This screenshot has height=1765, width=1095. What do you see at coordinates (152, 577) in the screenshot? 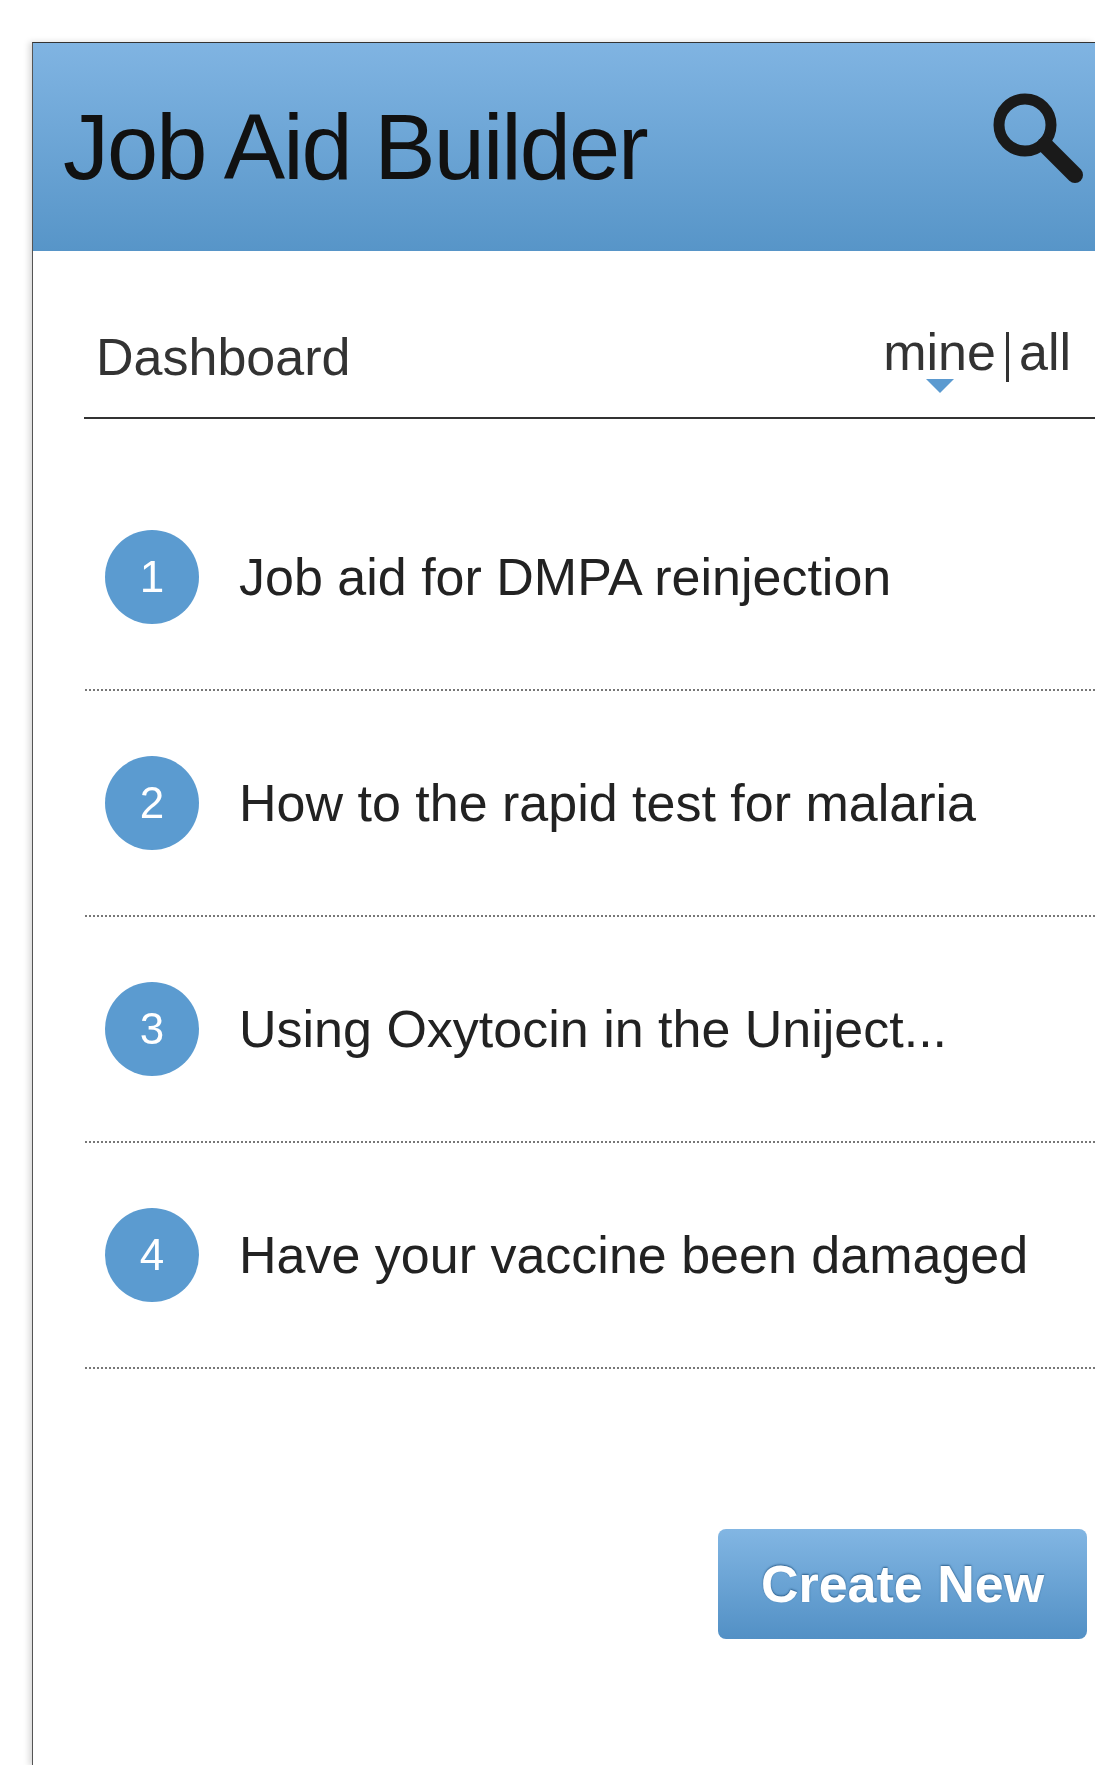
I see `number-badge: 1` at bounding box center [152, 577].